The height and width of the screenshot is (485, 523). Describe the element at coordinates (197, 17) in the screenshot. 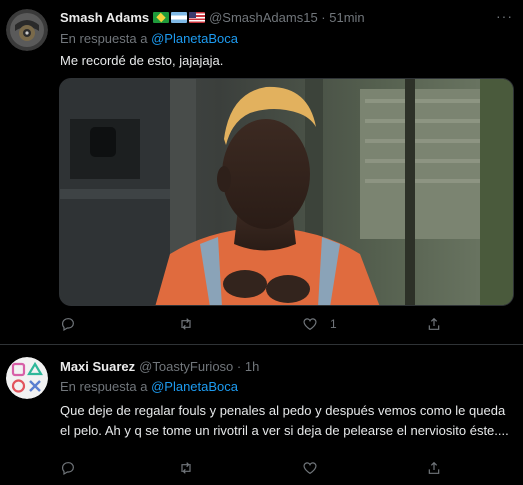

I see `us-flag-icon` at that location.